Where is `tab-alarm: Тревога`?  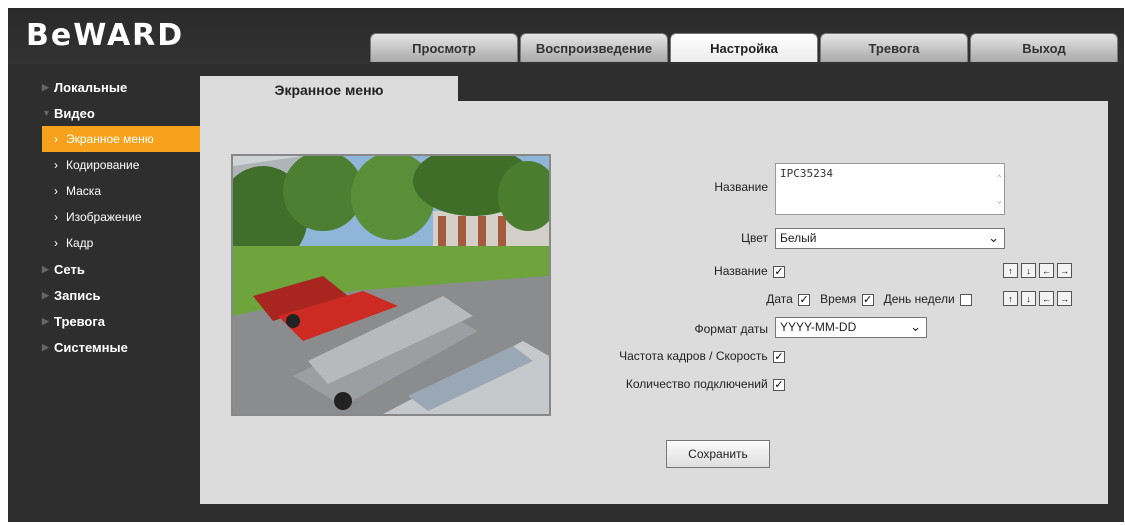 tab-alarm: Тревога is located at coordinates (894, 47).